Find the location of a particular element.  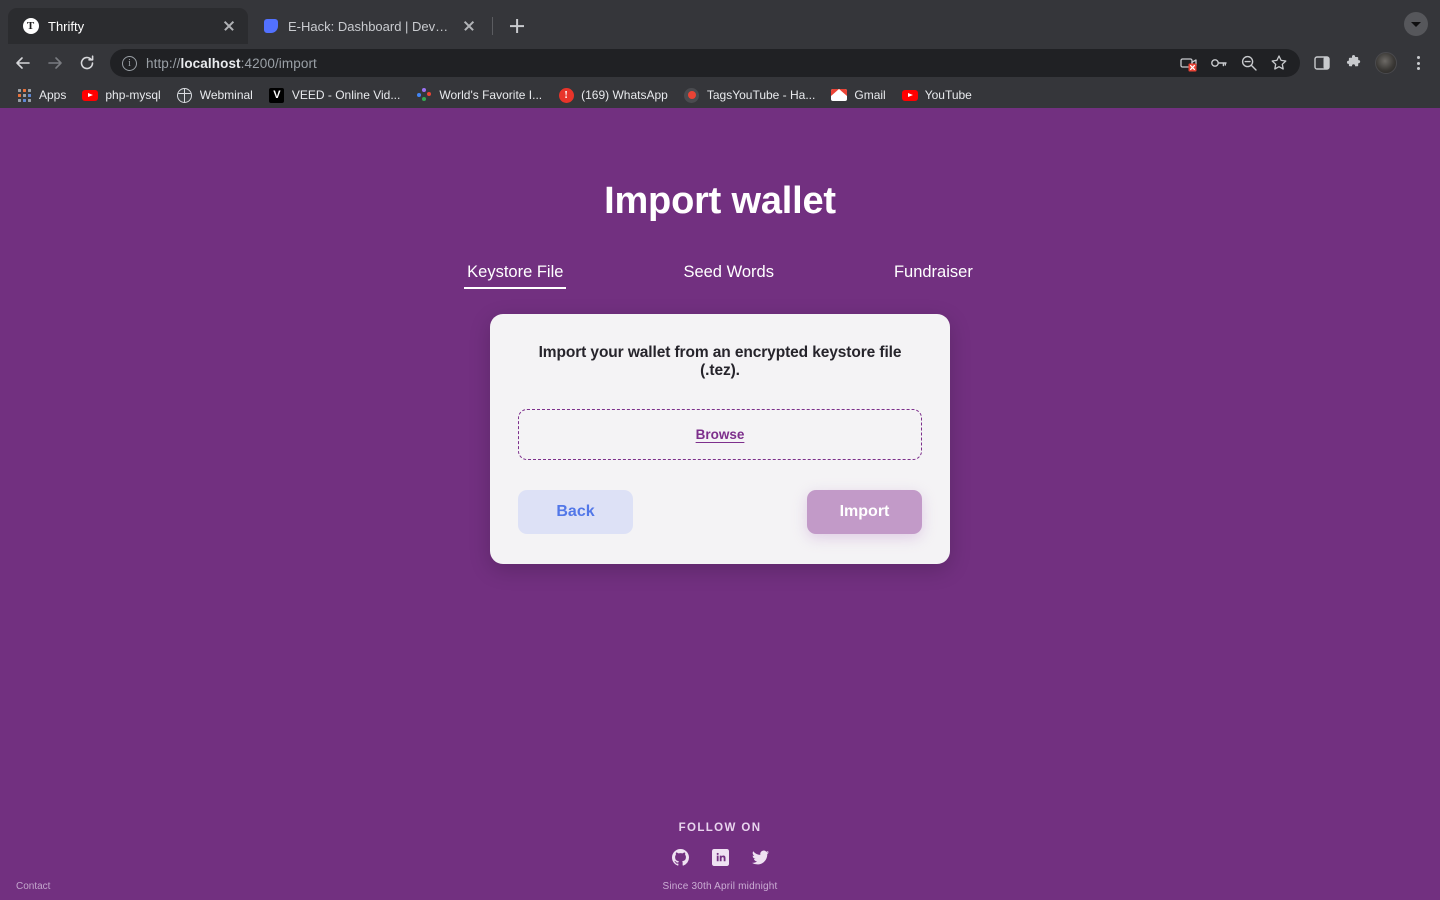

bookmark-apps: Apps is located at coordinates (41, 95).